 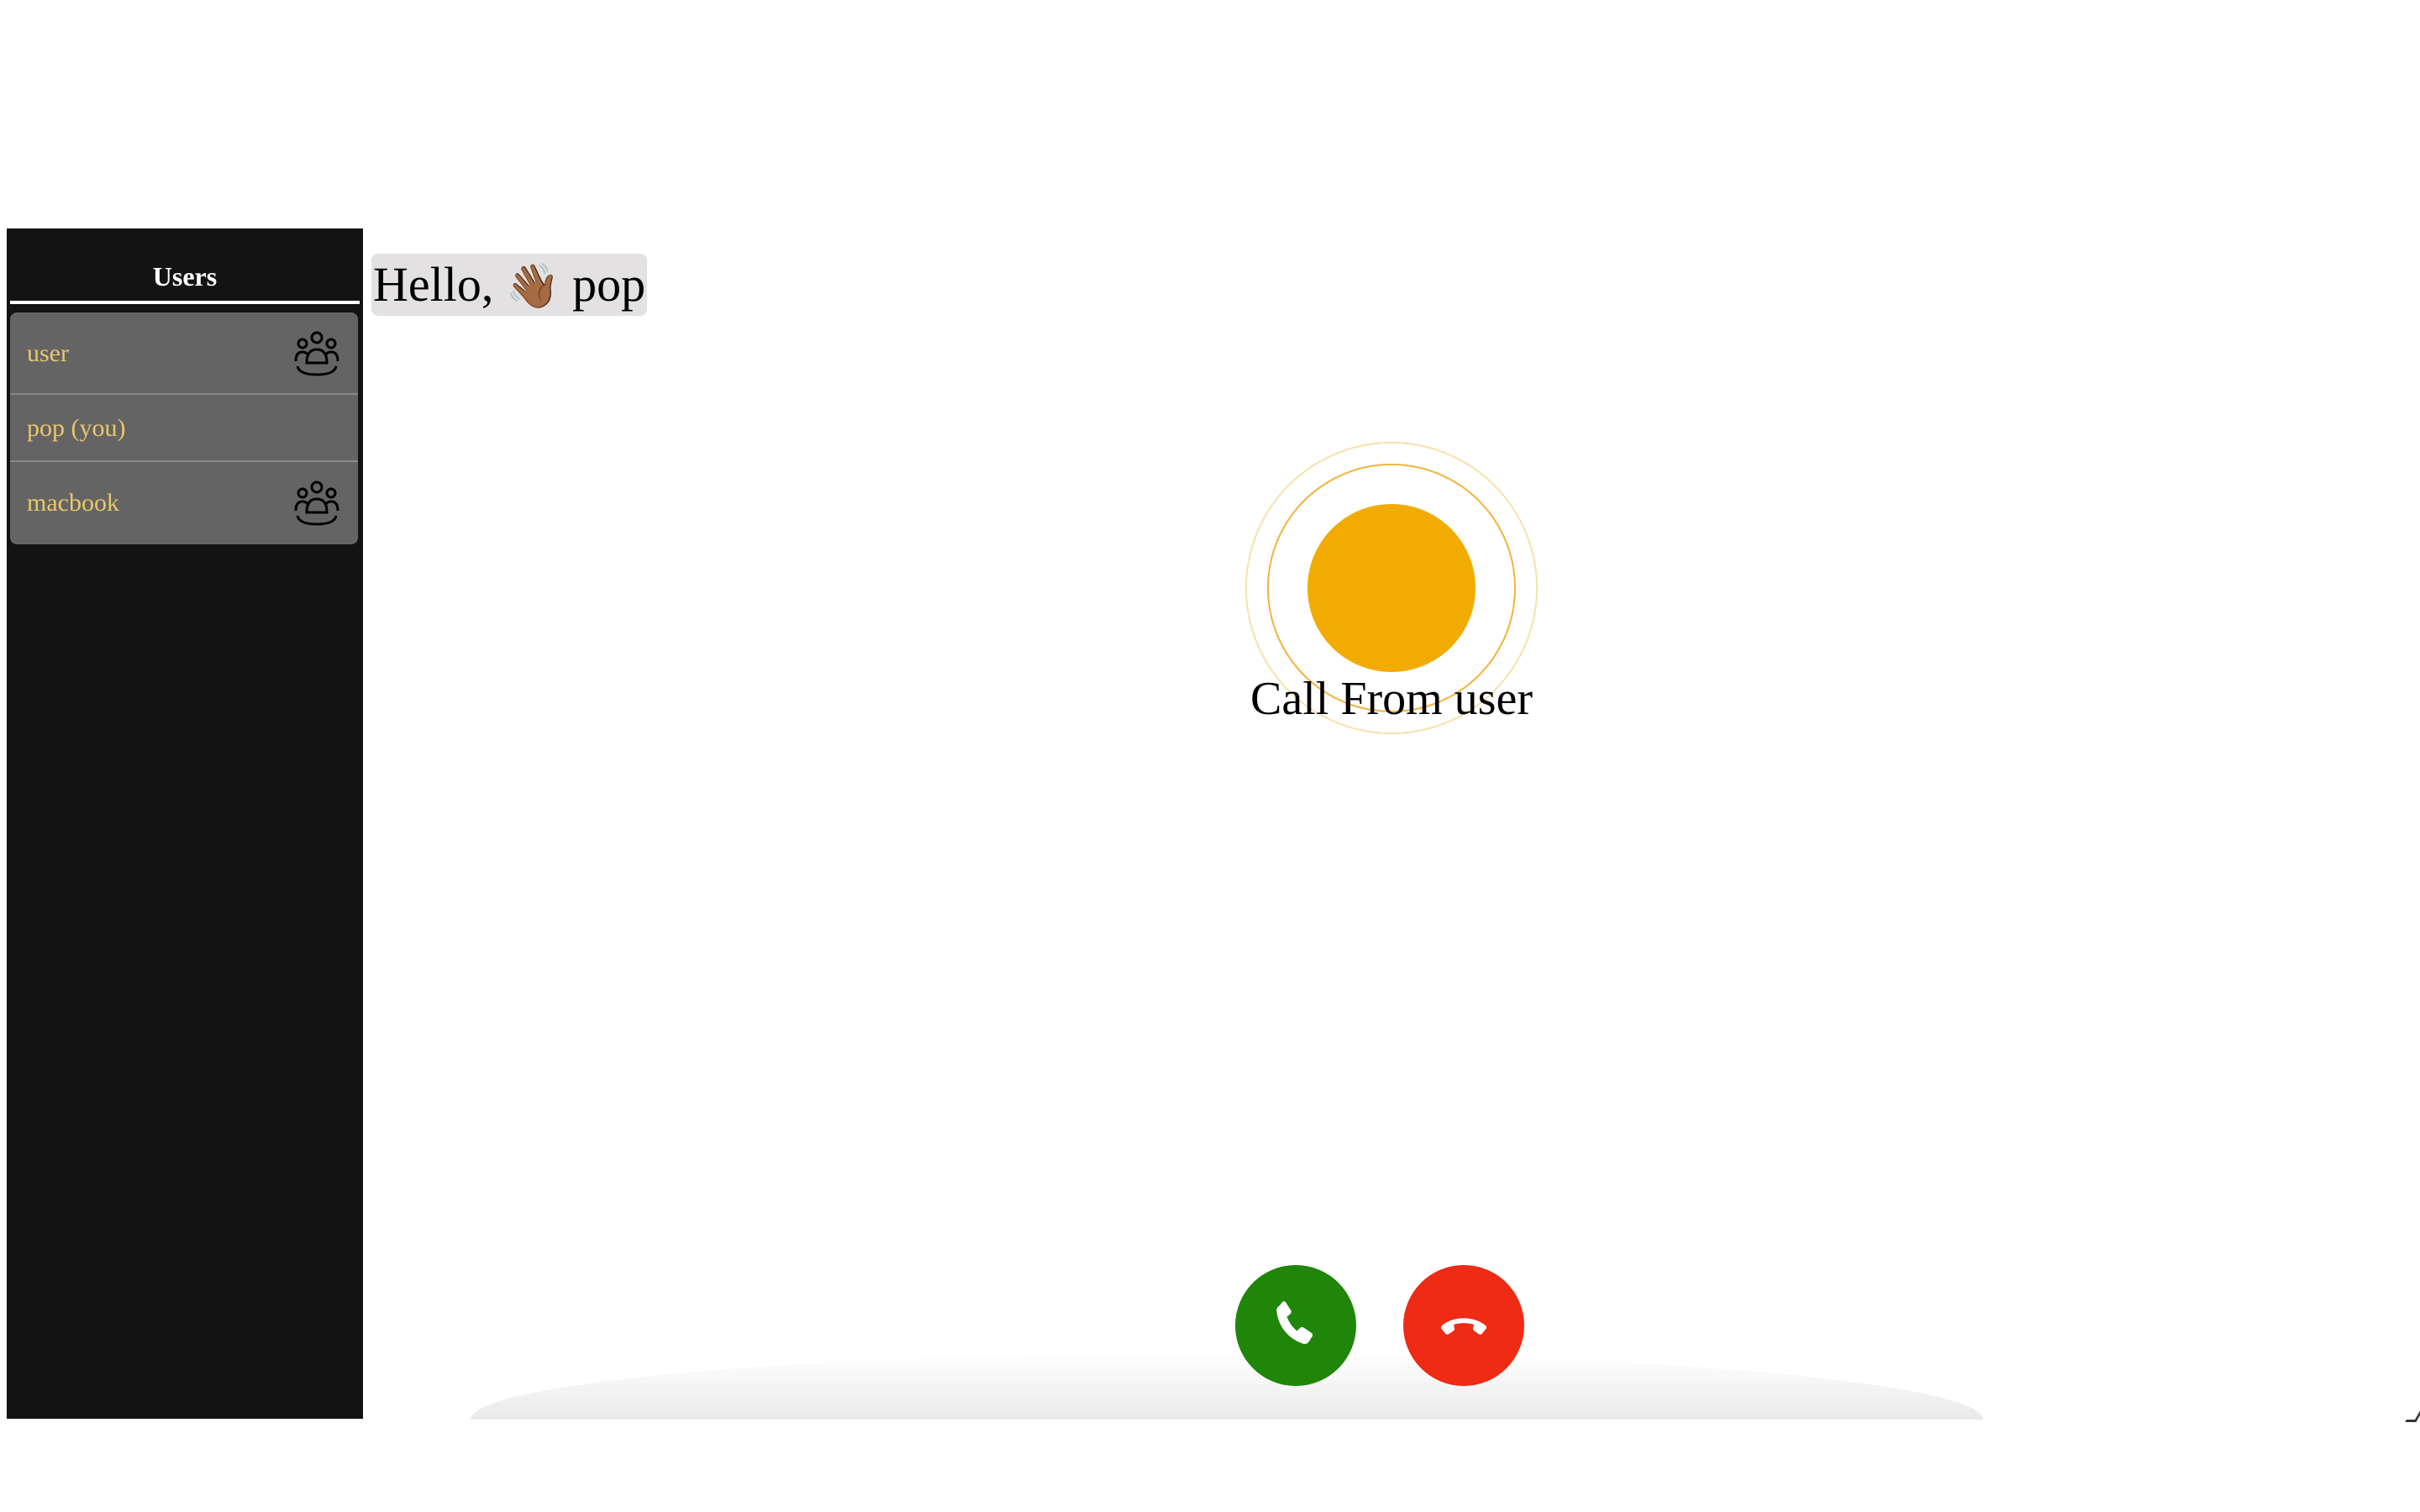 What do you see at coordinates (1227, 1386) in the screenshot?
I see `call-controls-shadow` at bounding box center [1227, 1386].